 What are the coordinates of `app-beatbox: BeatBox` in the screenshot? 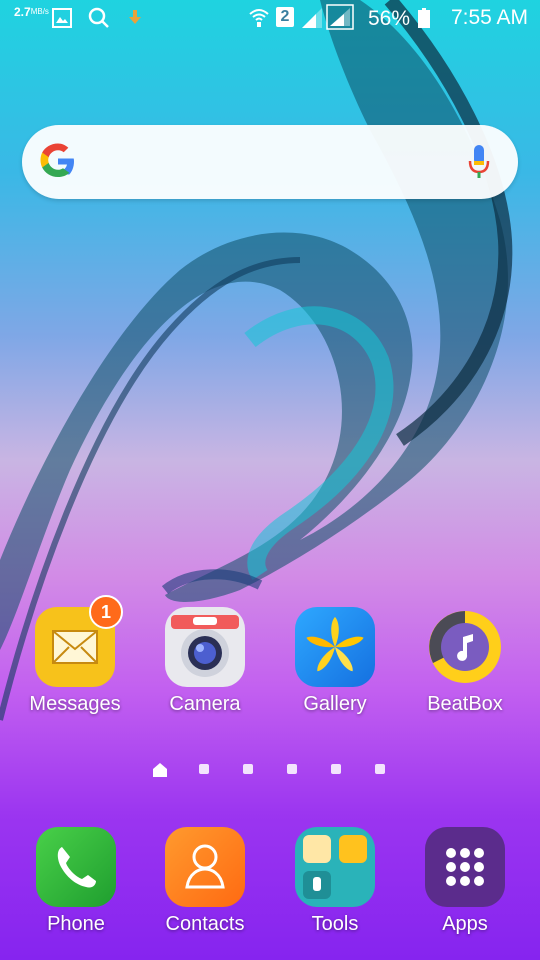 It's located at (465, 661).